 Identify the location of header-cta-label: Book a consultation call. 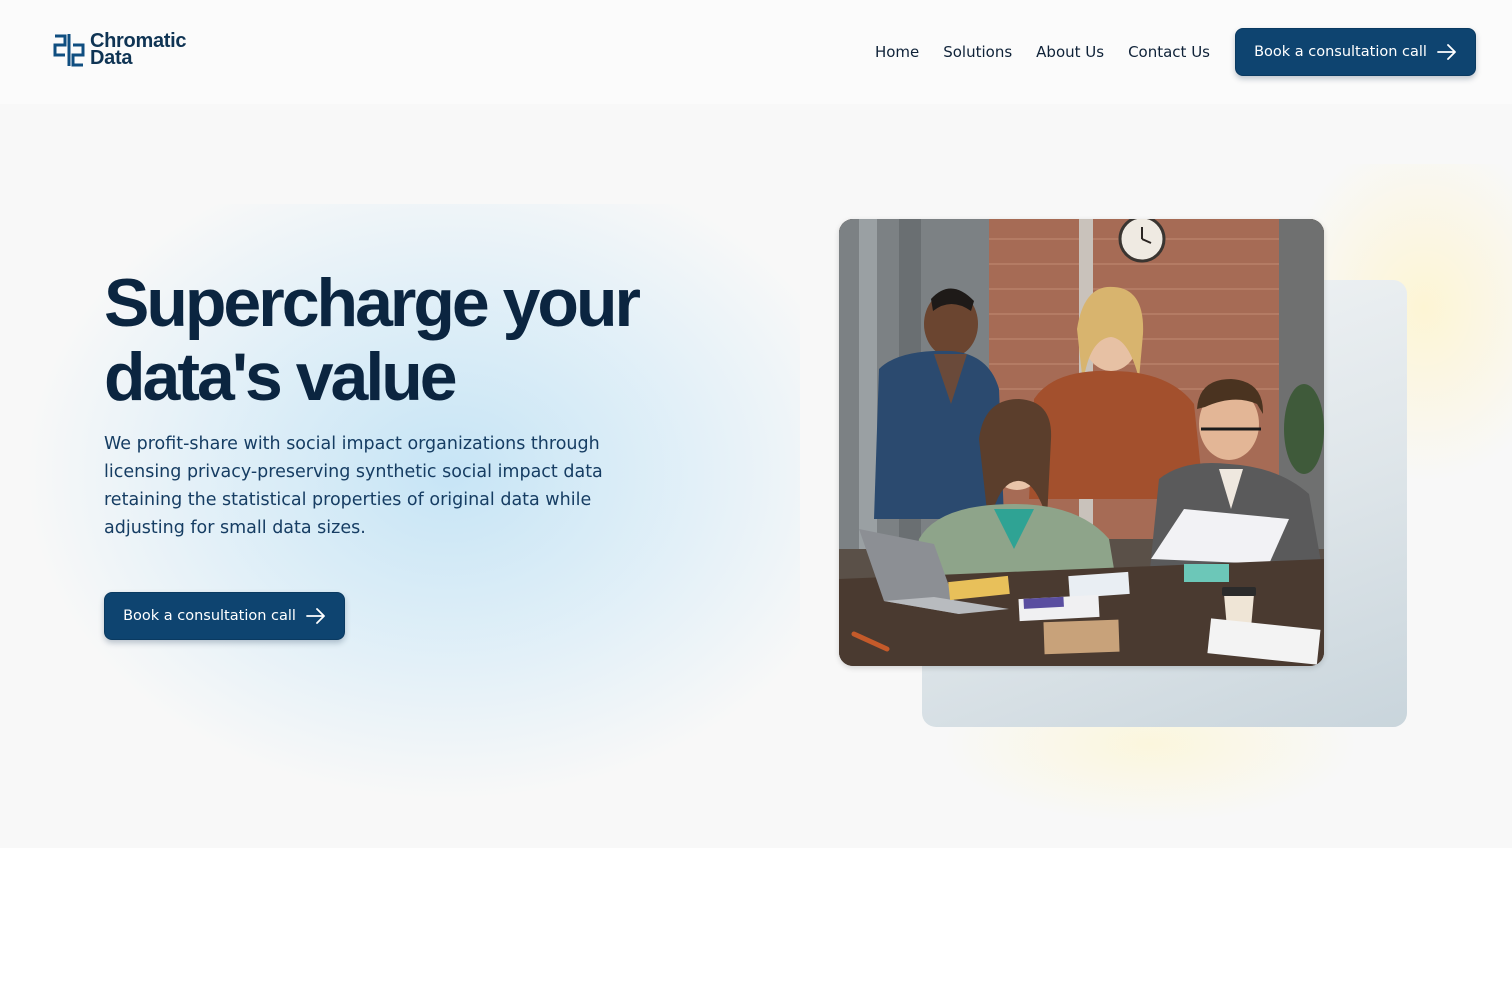
(1340, 52).